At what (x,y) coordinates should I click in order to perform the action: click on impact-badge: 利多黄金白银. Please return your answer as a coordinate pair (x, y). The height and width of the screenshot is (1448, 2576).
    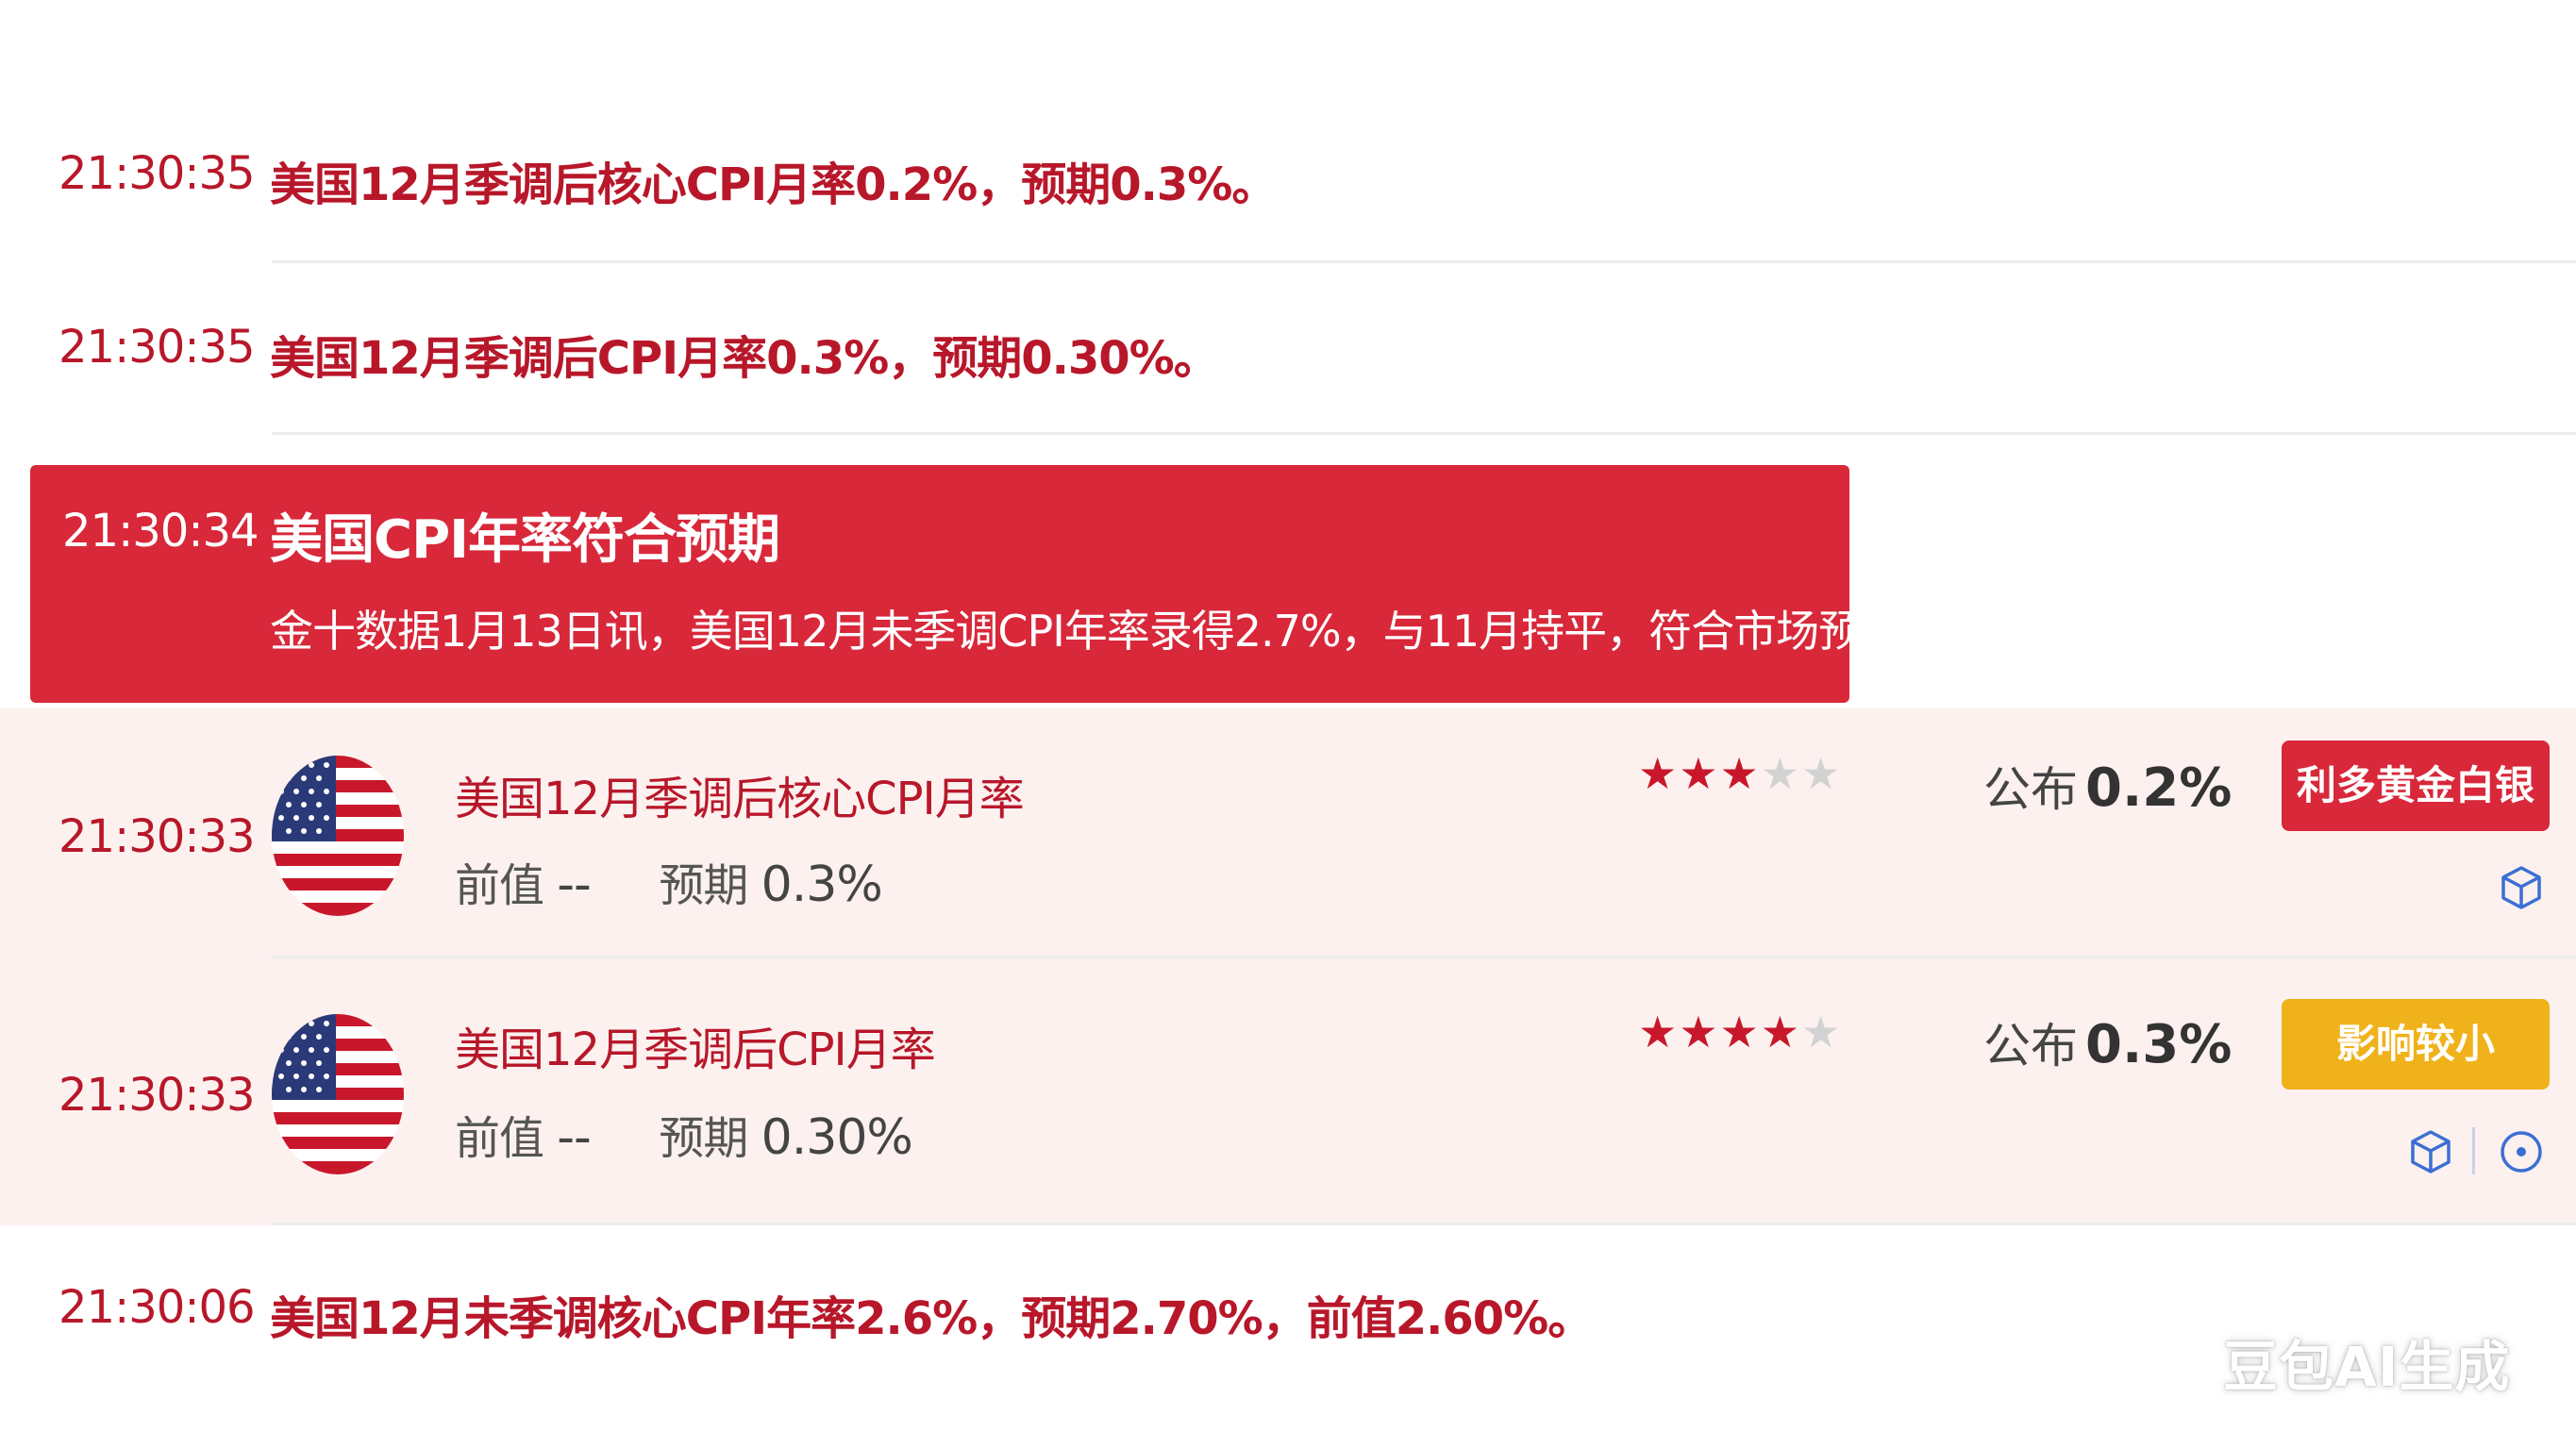
    Looking at the image, I should click on (2416, 786).